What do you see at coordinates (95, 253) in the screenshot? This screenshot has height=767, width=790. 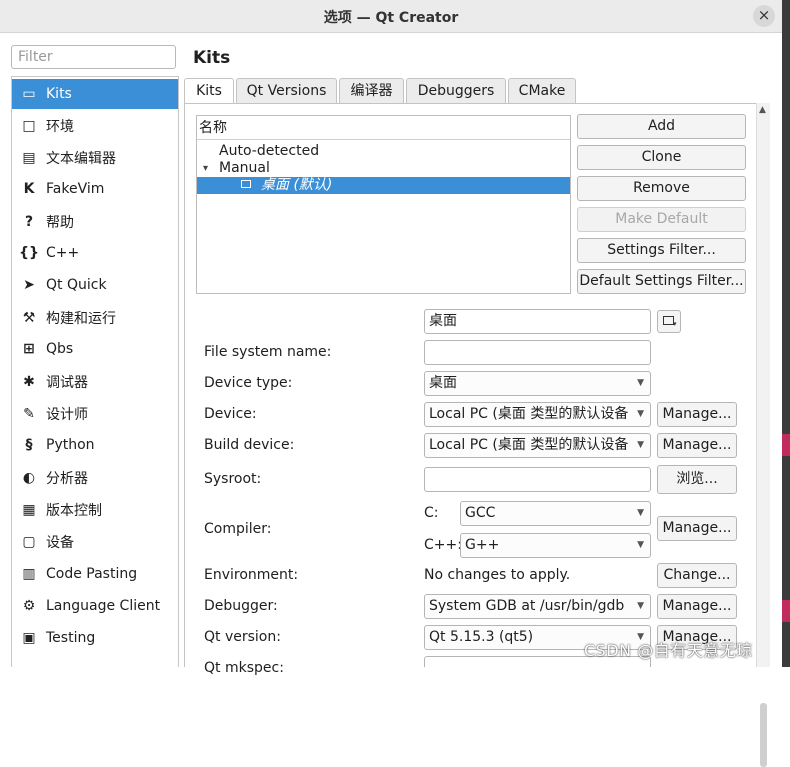 I see `category-cpp: {} C++` at bounding box center [95, 253].